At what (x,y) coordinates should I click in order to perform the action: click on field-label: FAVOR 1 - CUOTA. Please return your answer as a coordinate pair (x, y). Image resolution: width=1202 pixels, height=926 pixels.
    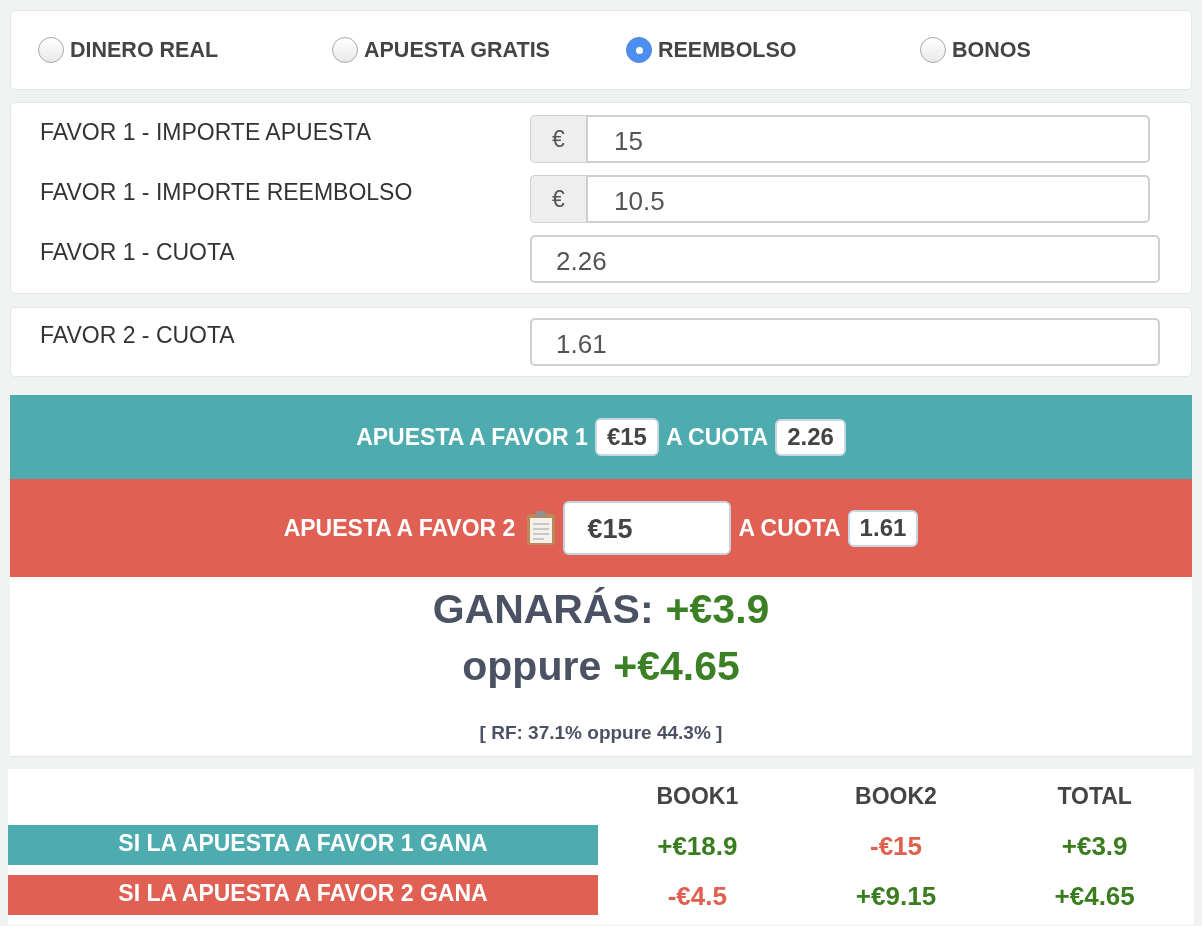
    Looking at the image, I should click on (137, 252).